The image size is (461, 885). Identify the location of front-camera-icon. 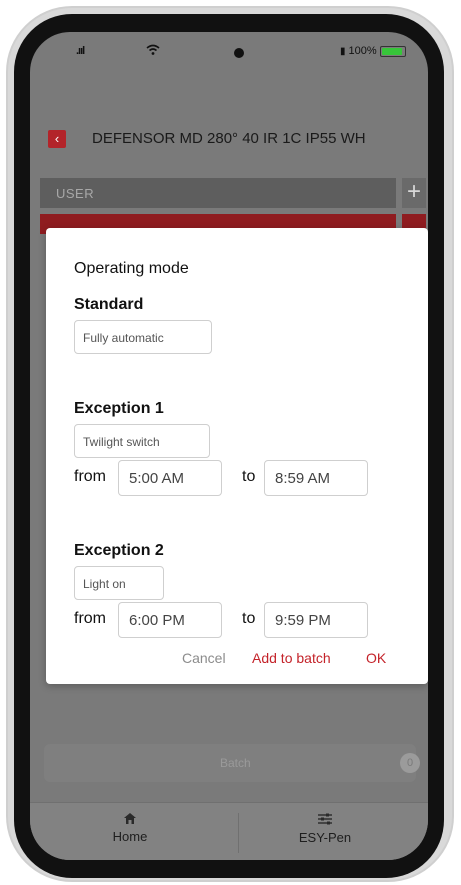
(239, 53).